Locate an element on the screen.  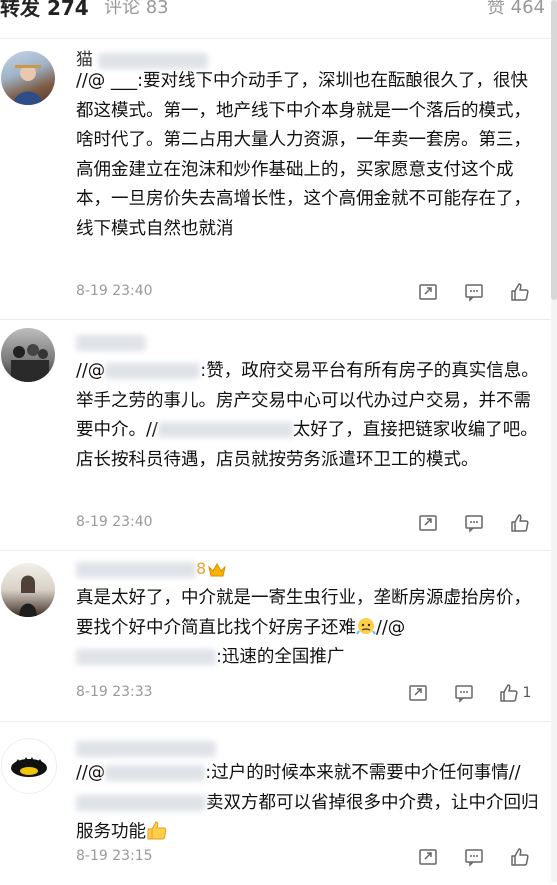
tab-bar: 转发 274 评论 83 赞 464 is located at coordinates (278, 19).